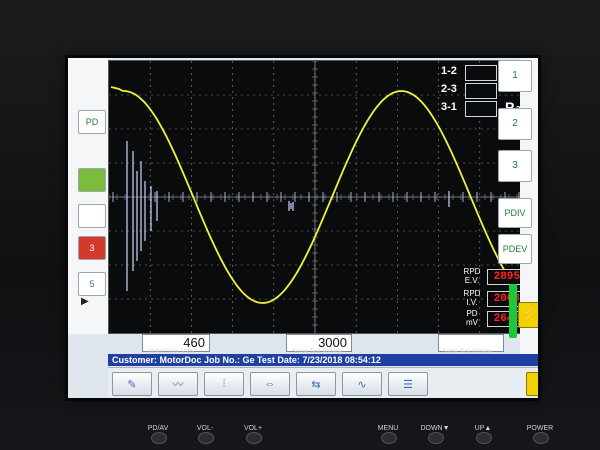 The image size is (600, 450). What do you see at coordinates (541, 438) in the screenshot?
I see `power-hw-button` at bounding box center [541, 438].